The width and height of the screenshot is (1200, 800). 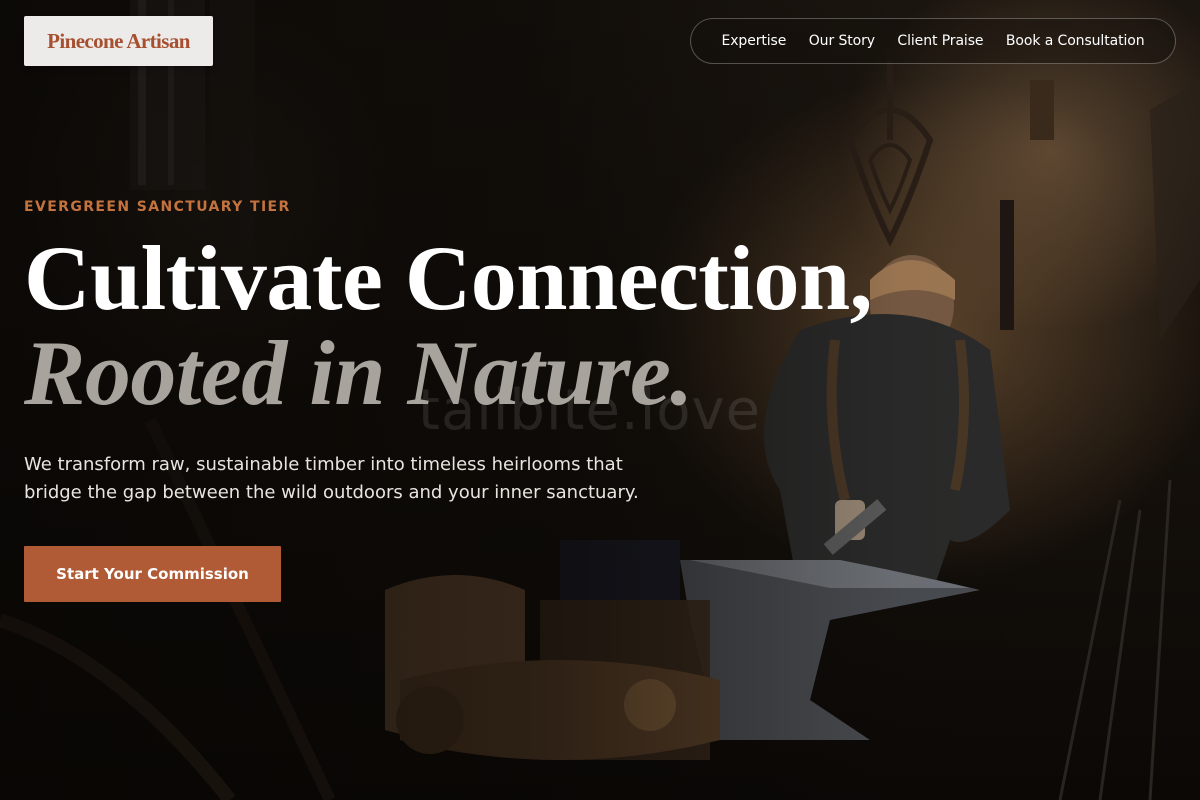 I want to click on nav-item-expertise: Expertise, so click(x=753, y=41).